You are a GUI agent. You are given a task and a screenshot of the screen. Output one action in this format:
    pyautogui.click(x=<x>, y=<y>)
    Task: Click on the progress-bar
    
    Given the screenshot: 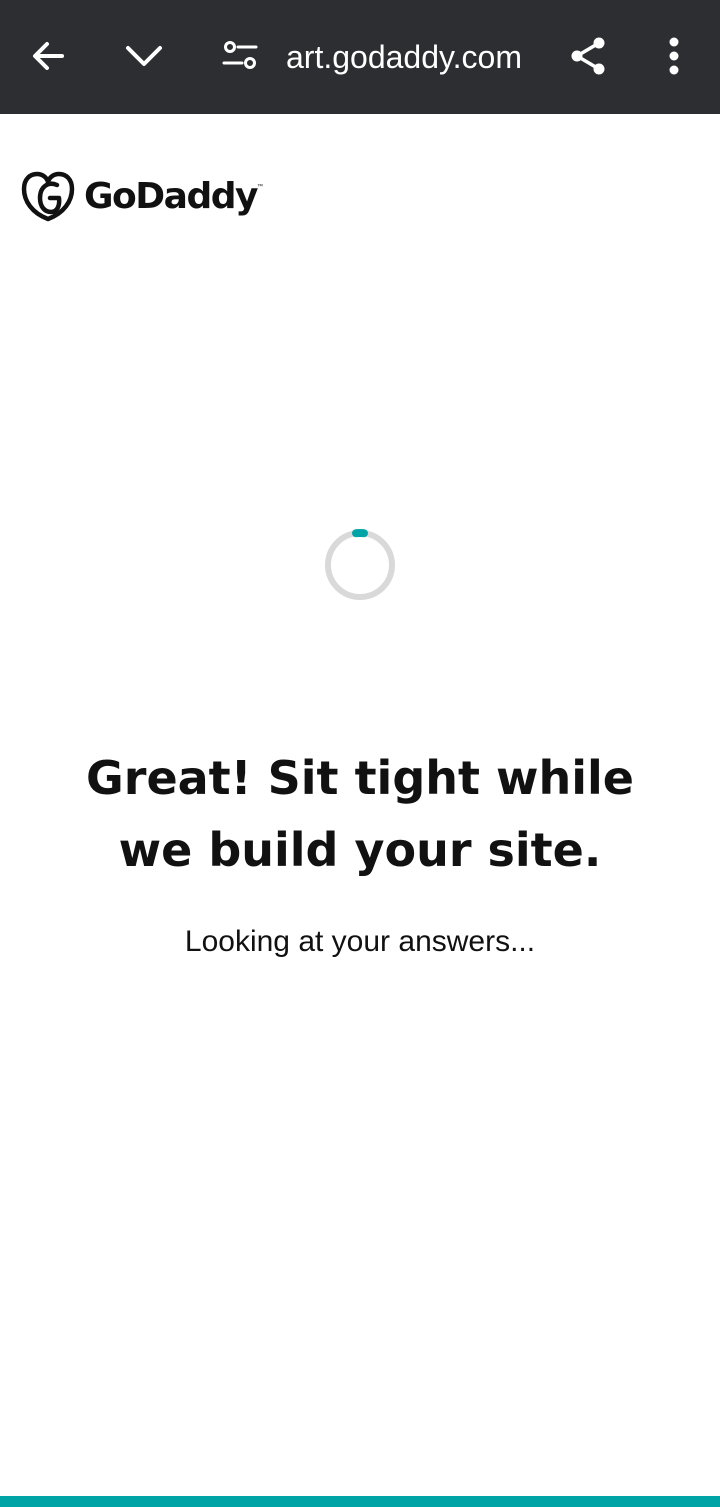 What is the action you would take?
    pyautogui.click(x=360, y=1501)
    